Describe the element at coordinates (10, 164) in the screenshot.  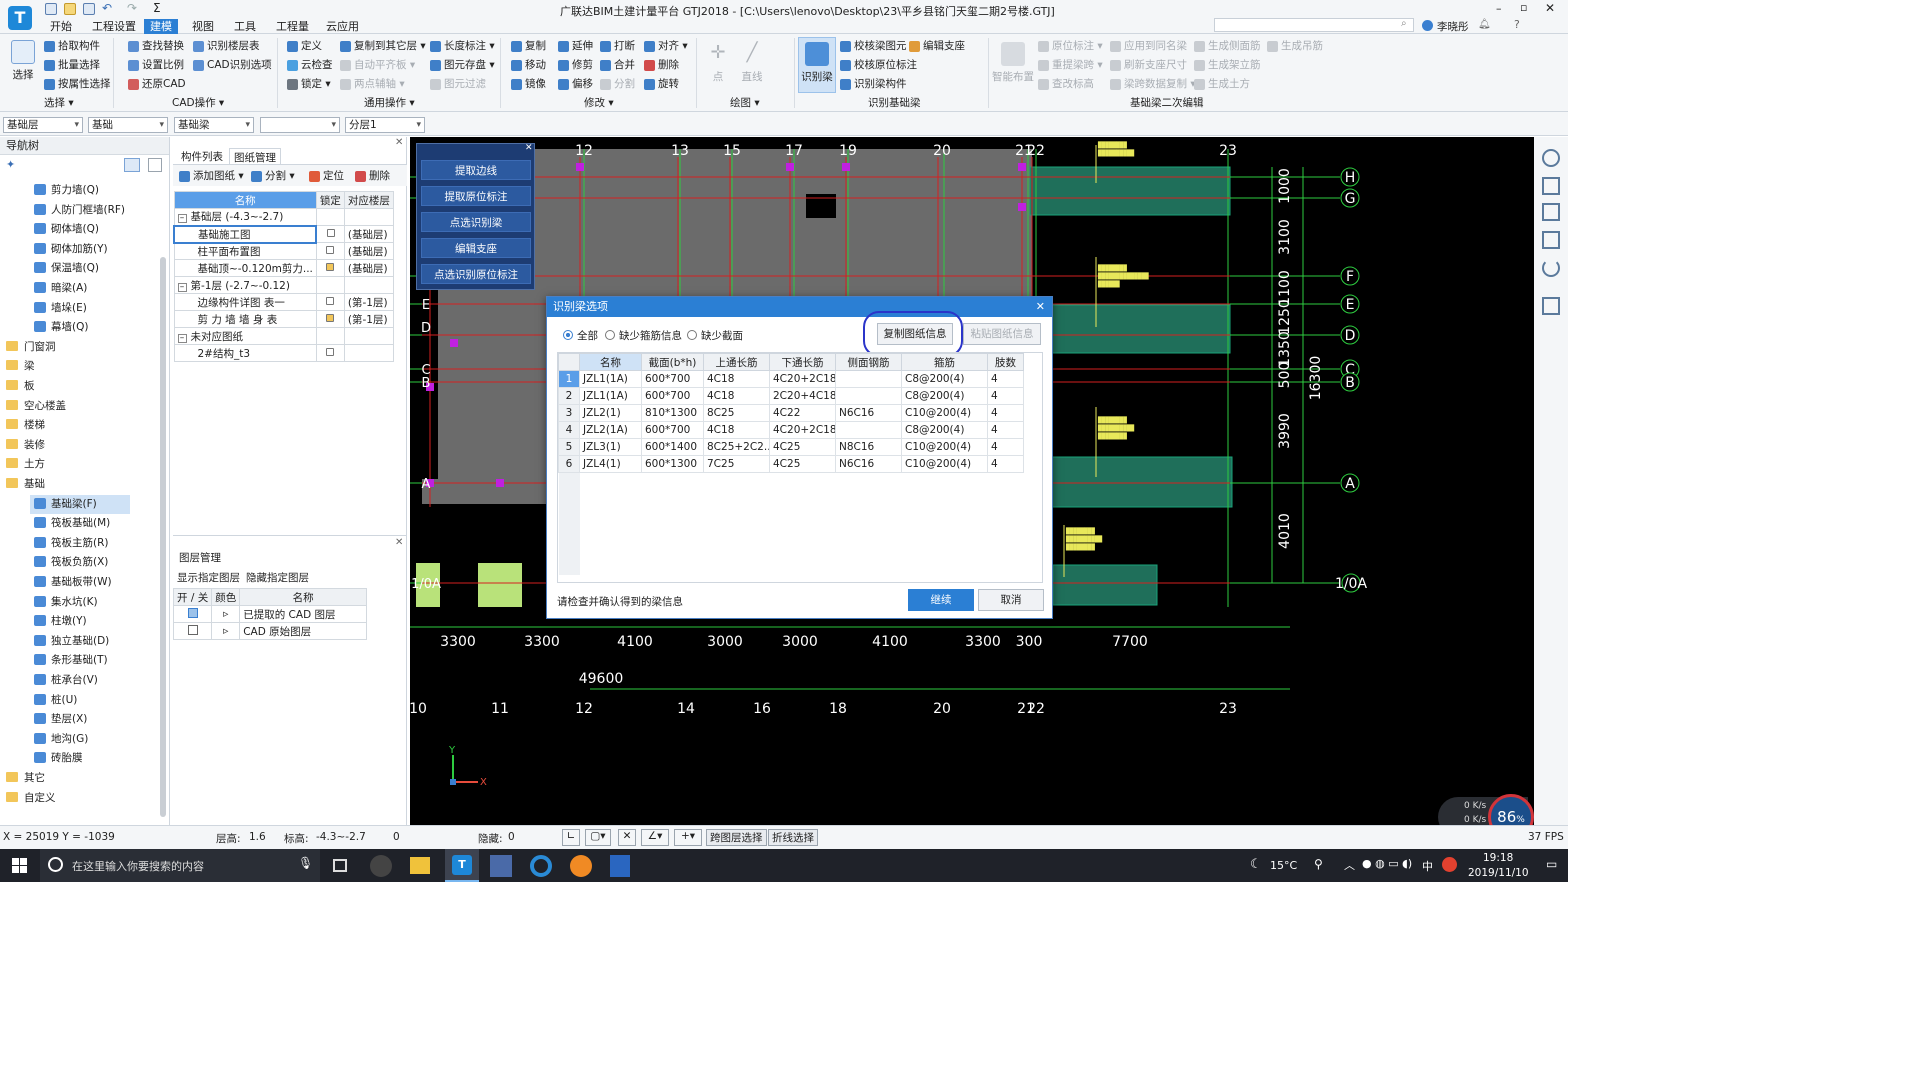
I see `pin-icon: ✦` at that location.